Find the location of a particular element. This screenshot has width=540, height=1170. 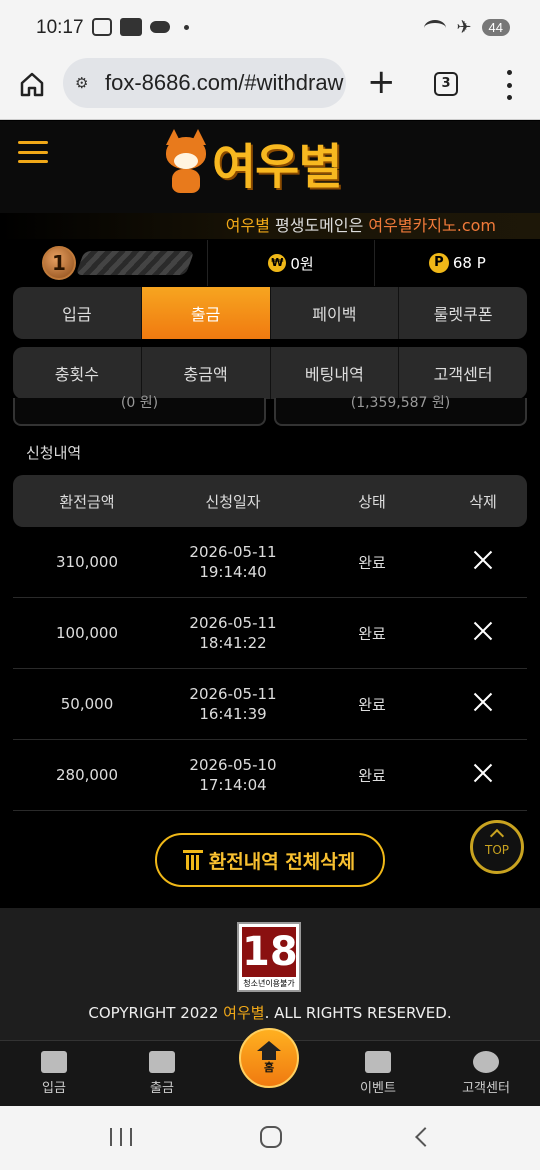

status-bar: 10:17 ✈ 44 is located at coordinates (270, 29).